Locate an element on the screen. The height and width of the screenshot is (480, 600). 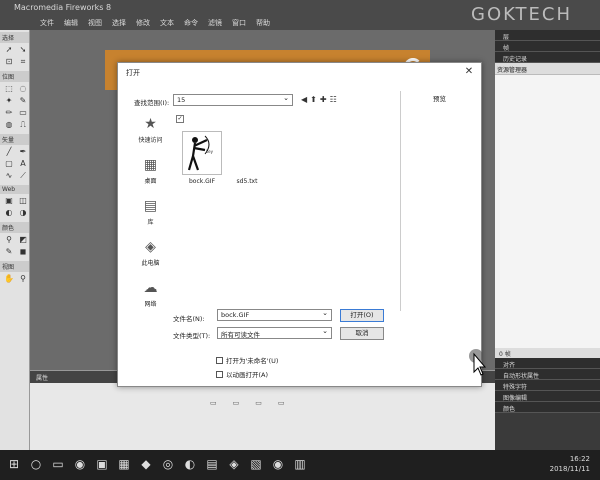
panel-history: 历史记录 is located at coordinates (547, 57).